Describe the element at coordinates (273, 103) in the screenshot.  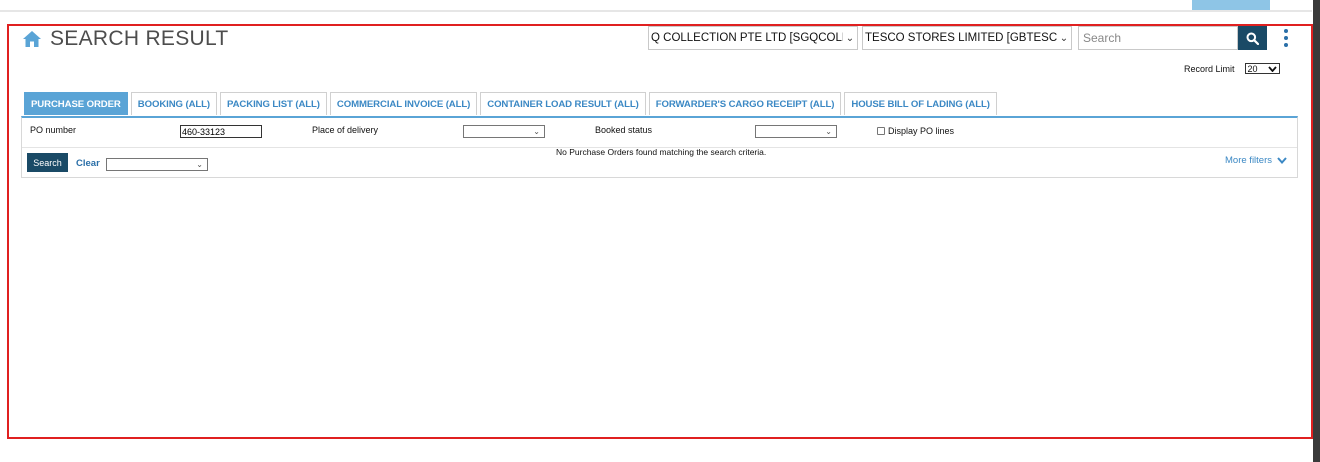
I see `tab-packing-list: PACKING LIST (ALL)` at that location.